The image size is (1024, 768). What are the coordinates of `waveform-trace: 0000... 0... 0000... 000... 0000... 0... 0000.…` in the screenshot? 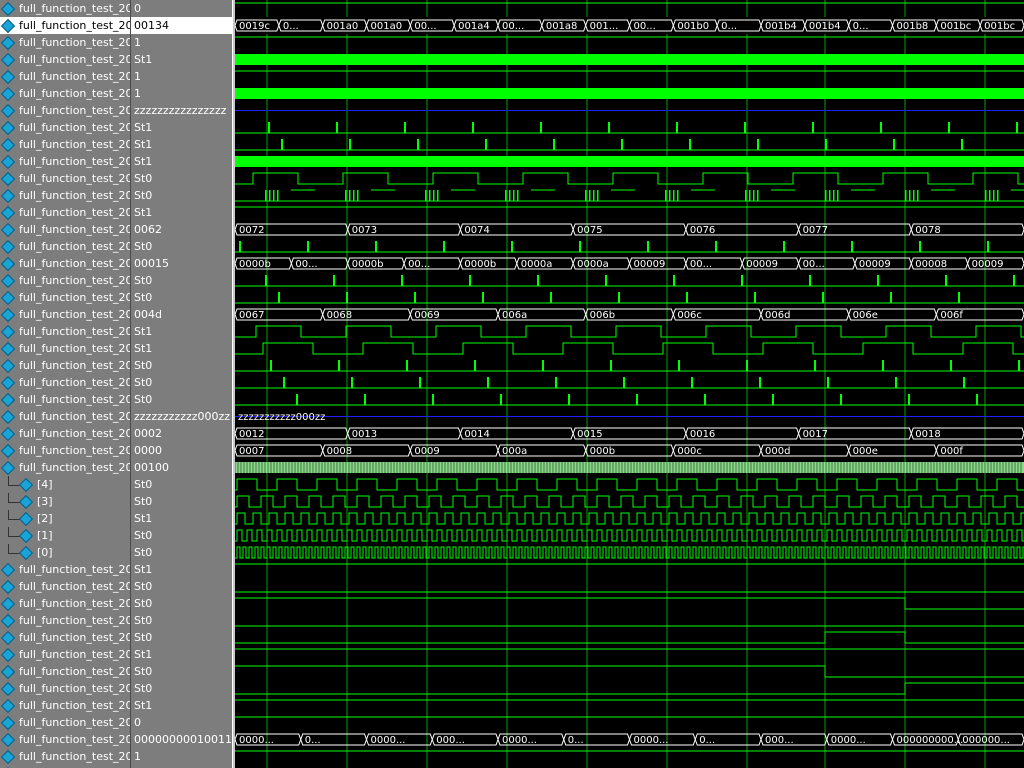 It's located at (629, 739).